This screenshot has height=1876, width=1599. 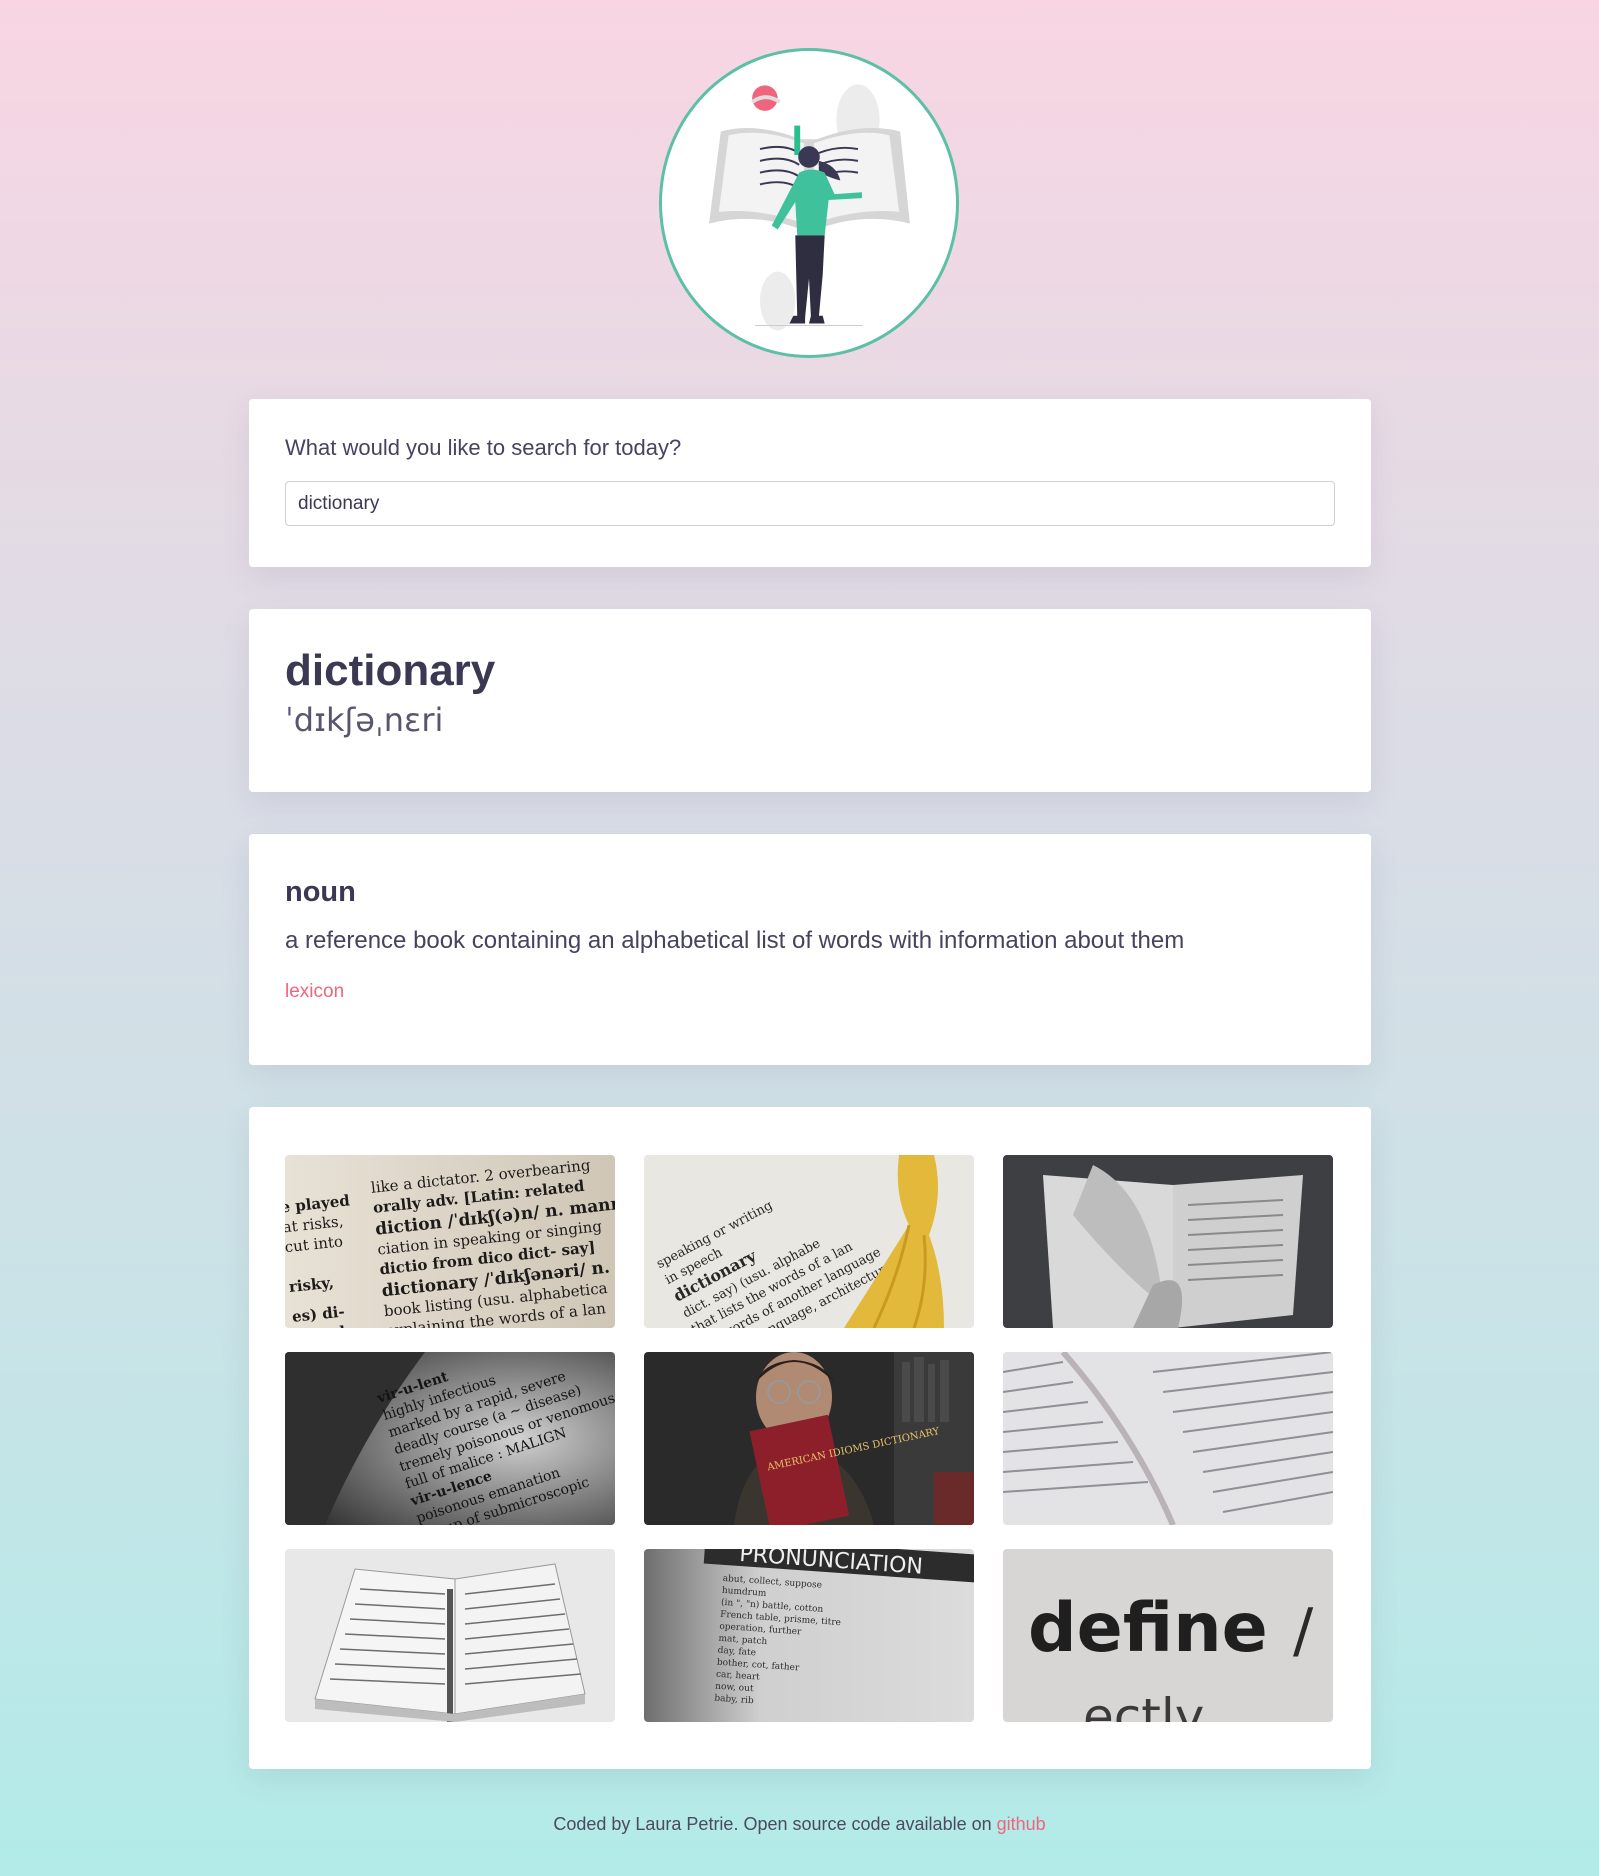 I want to click on word-phonetic: ˈdɪkʃəˌnɛri, so click(x=364, y=720).